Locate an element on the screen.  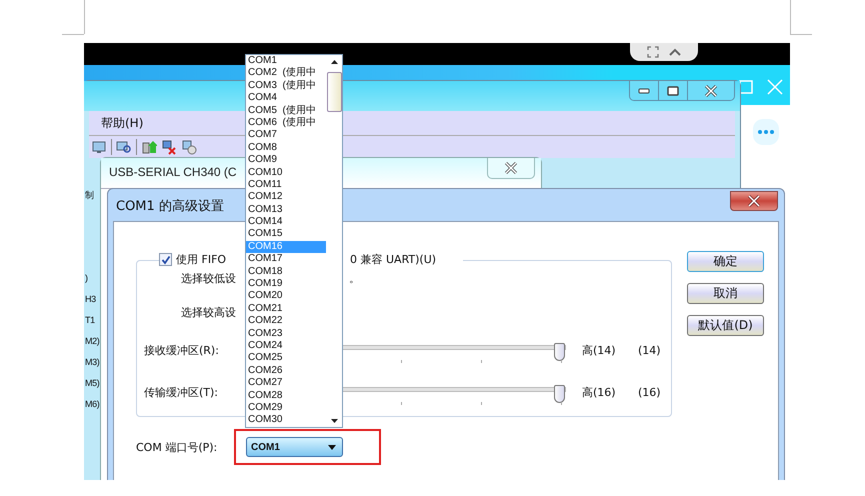
port-list-item: COM8 is located at coordinates (286, 148).